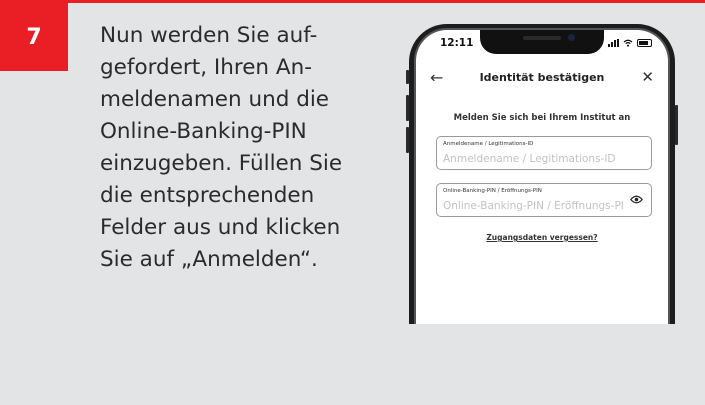 The width and height of the screenshot is (705, 405). What do you see at coordinates (207, 195) in the screenshot?
I see `instruction-line: die entsprechenden` at bounding box center [207, 195].